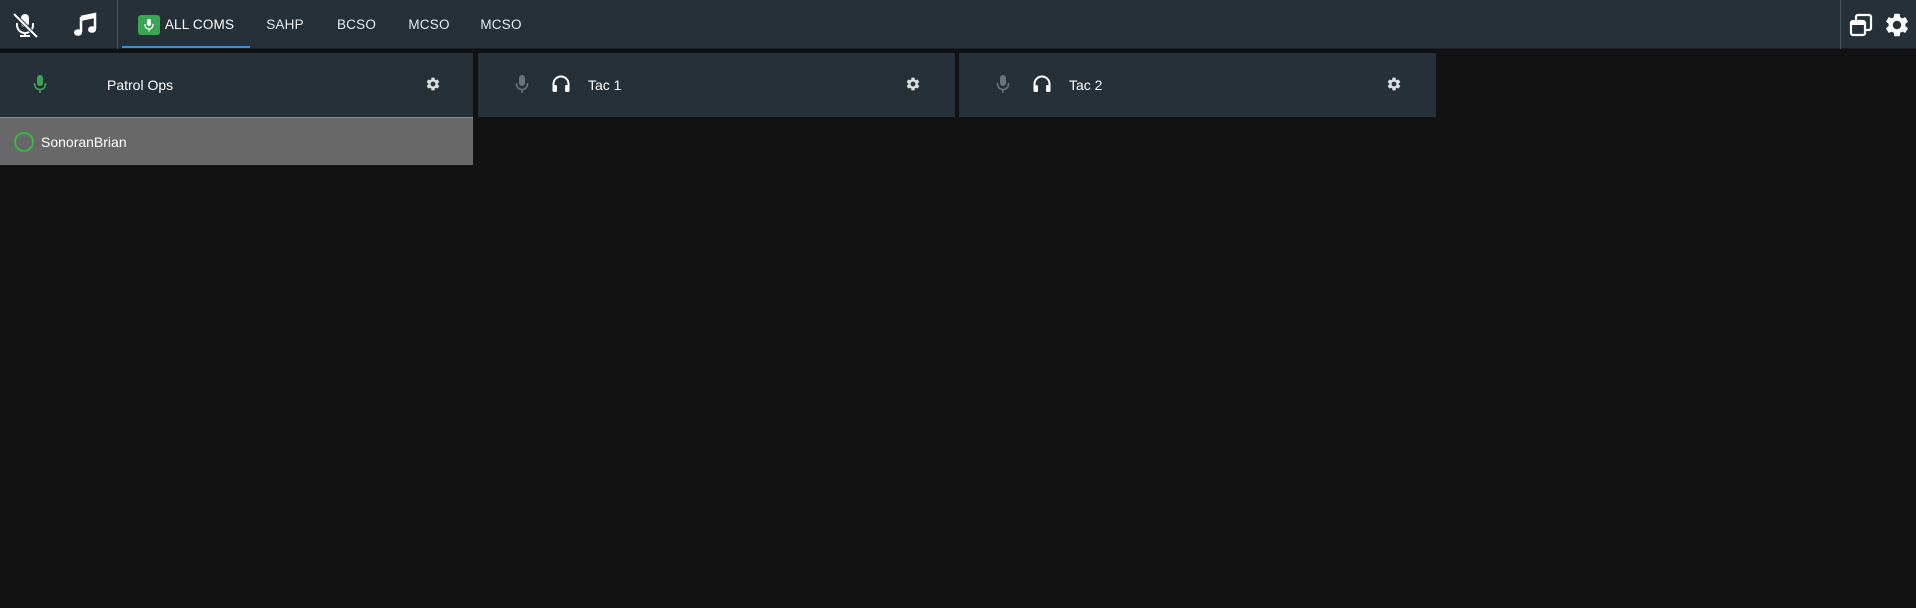 The height and width of the screenshot is (608, 1916). Describe the element at coordinates (1840, 24) in the screenshot. I see `toolbar-divider-right` at that location.